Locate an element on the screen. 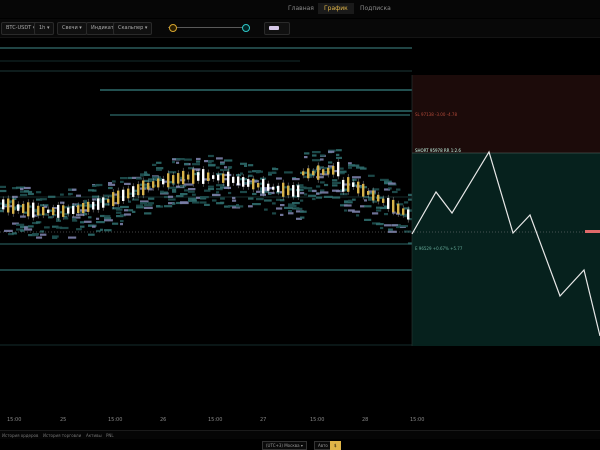  stop-loss-label: SL 97138 -3.00 -4.78 is located at coordinates (436, 114).